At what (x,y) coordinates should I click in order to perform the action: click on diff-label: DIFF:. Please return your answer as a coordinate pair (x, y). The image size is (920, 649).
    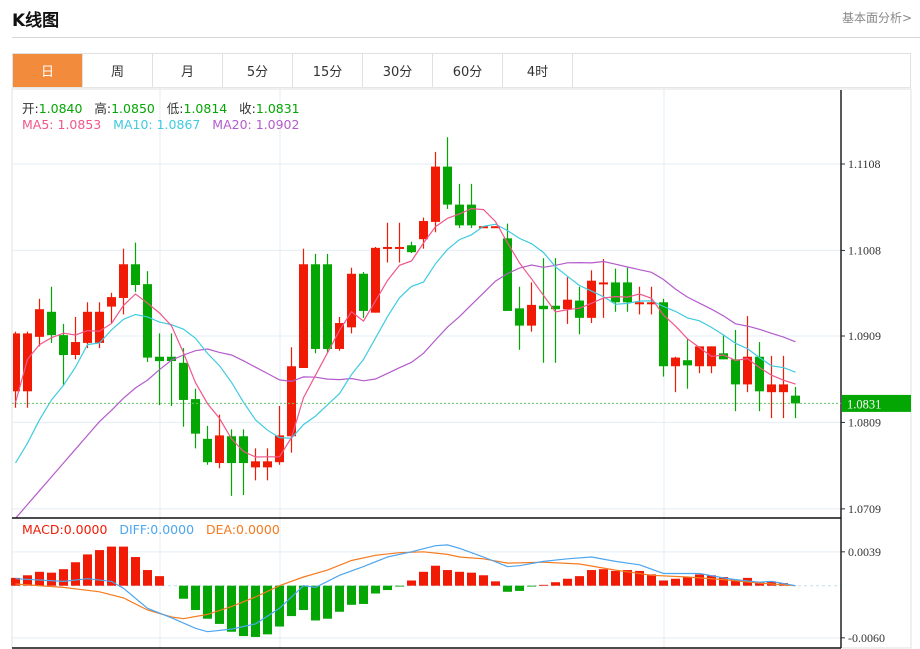
    Looking at the image, I should click on (135, 529).